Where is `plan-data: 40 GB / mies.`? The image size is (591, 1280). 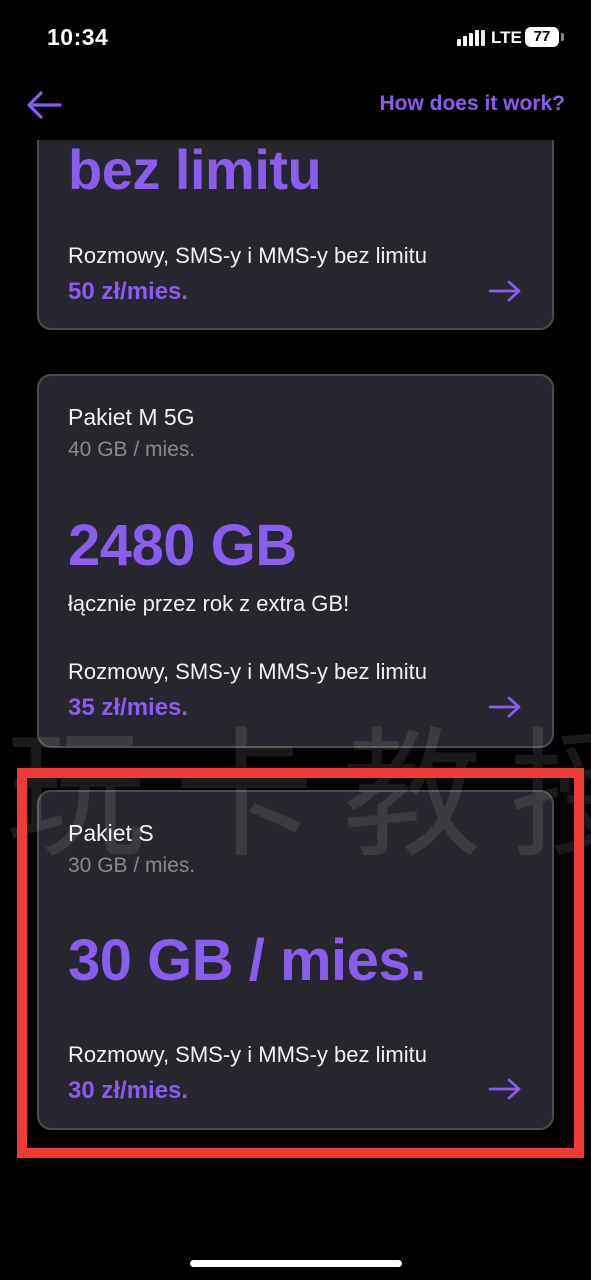 plan-data: 40 GB / mies. is located at coordinates (132, 449).